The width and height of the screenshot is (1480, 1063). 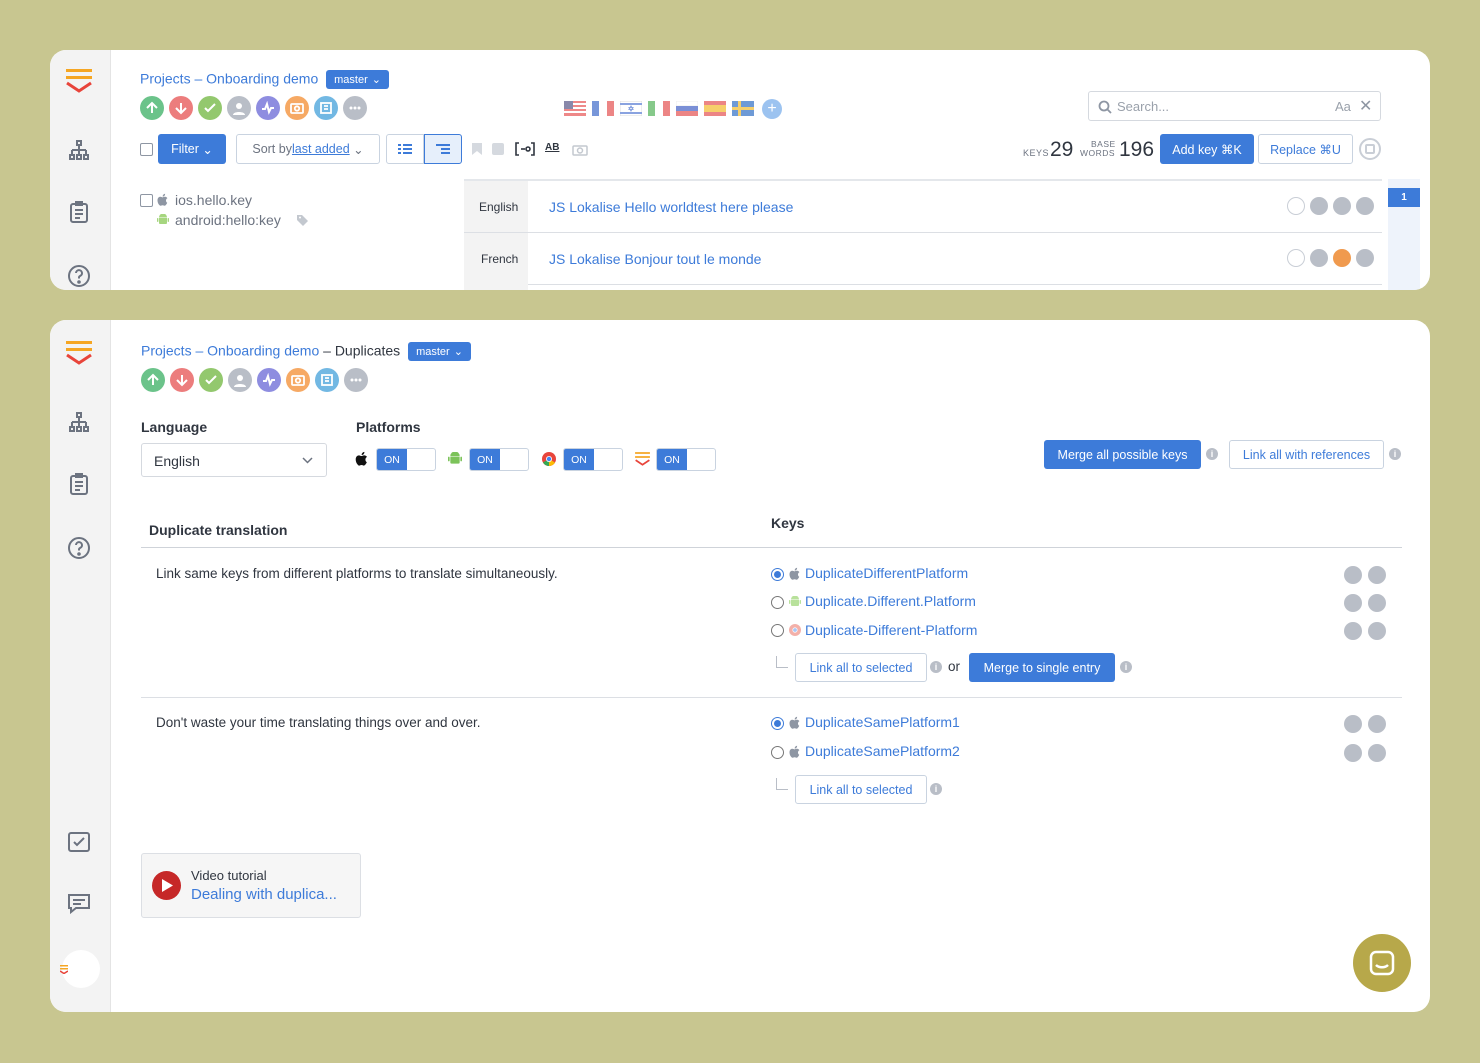 What do you see at coordinates (715, 108) in the screenshot?
I see `flag-es-icon` at bounding box center [715, 108].